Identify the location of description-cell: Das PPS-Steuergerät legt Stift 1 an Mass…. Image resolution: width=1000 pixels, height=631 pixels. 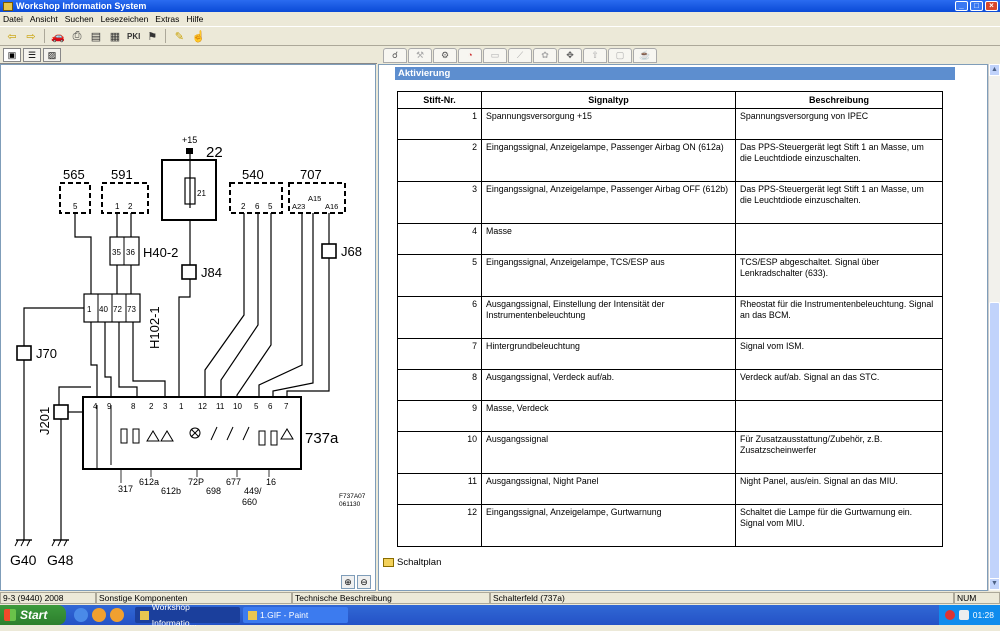
(839, 160).